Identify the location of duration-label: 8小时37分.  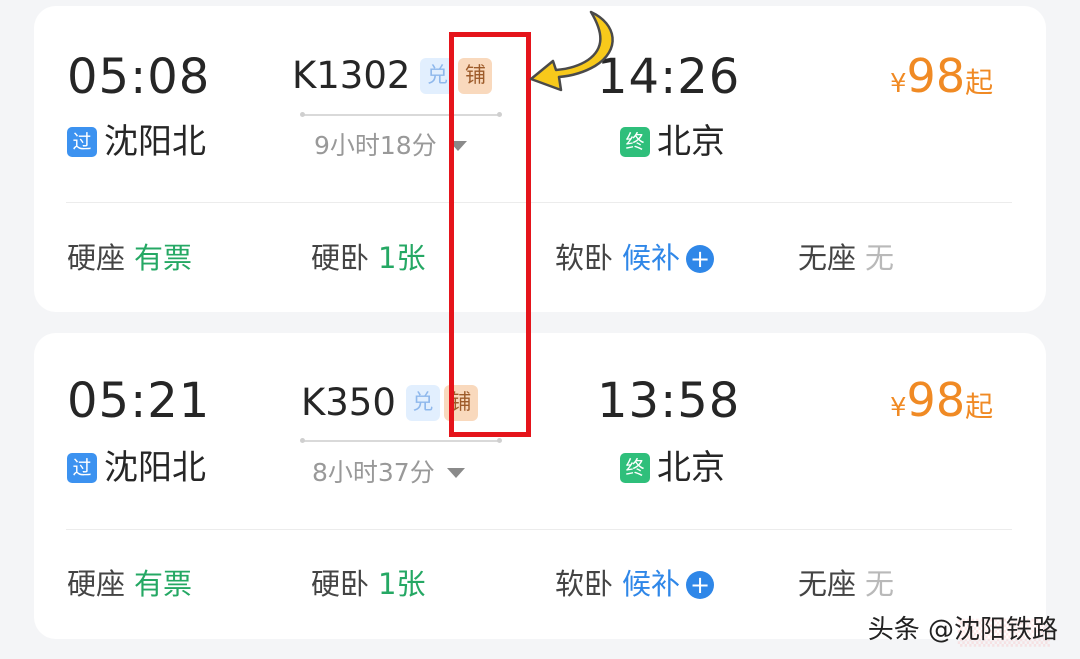
(373, 472).